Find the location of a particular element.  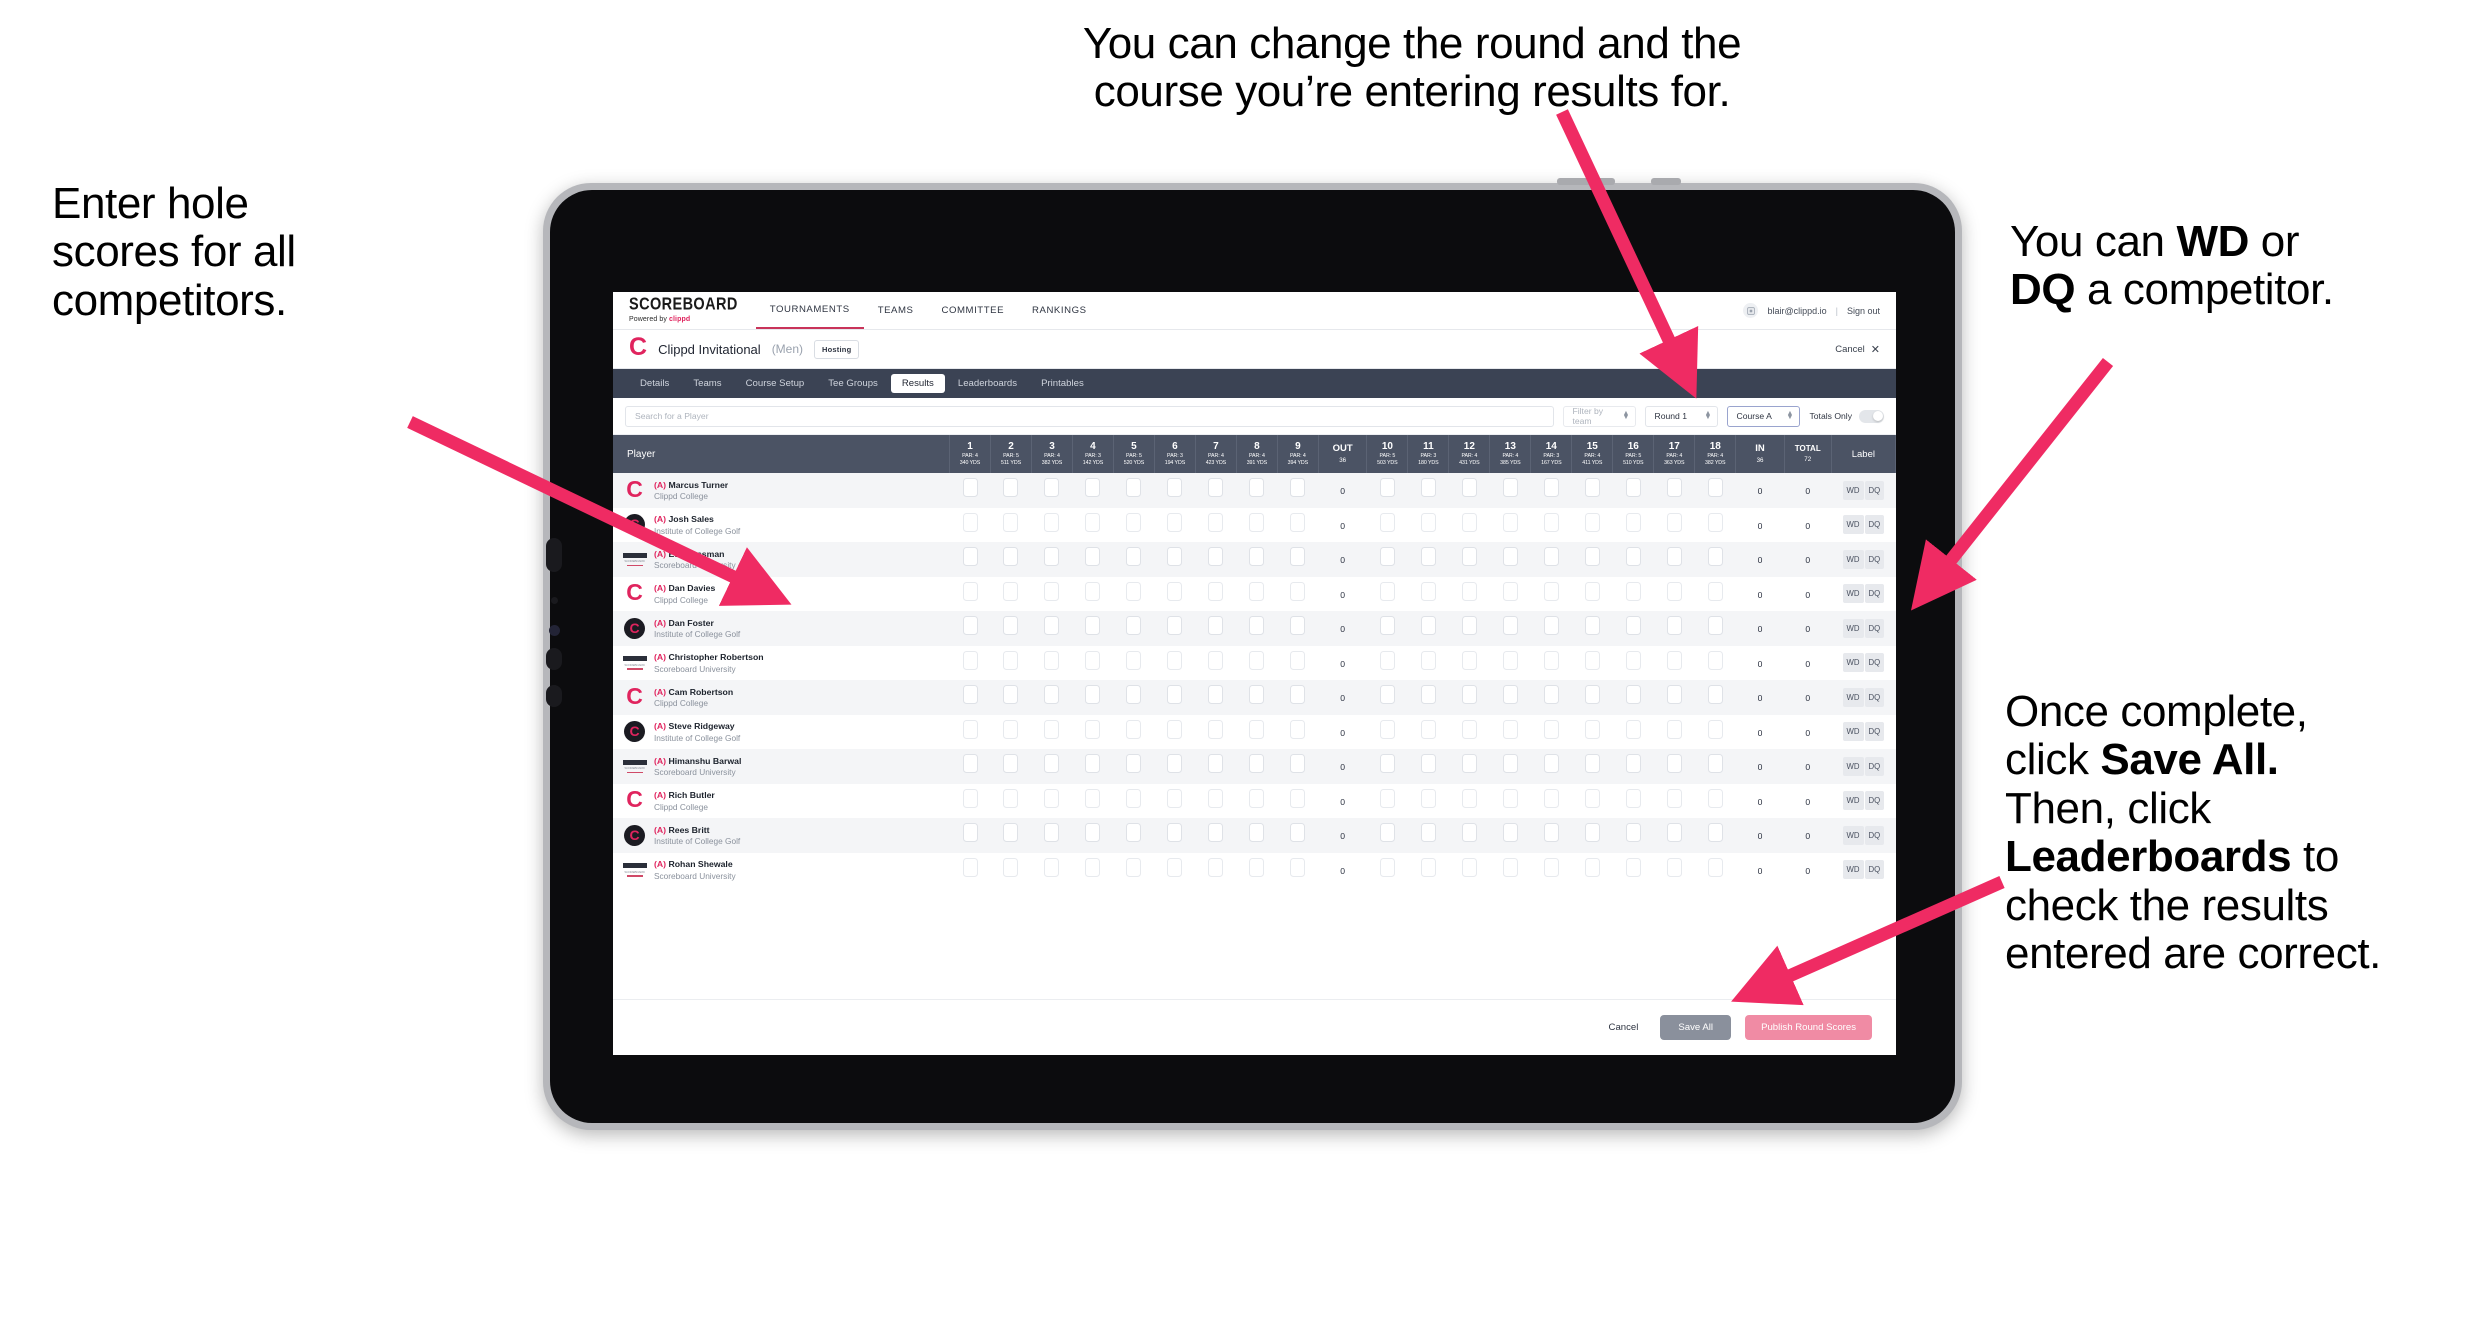

nav-rankings: RANKINGS is located at coordinates (1059, 310).